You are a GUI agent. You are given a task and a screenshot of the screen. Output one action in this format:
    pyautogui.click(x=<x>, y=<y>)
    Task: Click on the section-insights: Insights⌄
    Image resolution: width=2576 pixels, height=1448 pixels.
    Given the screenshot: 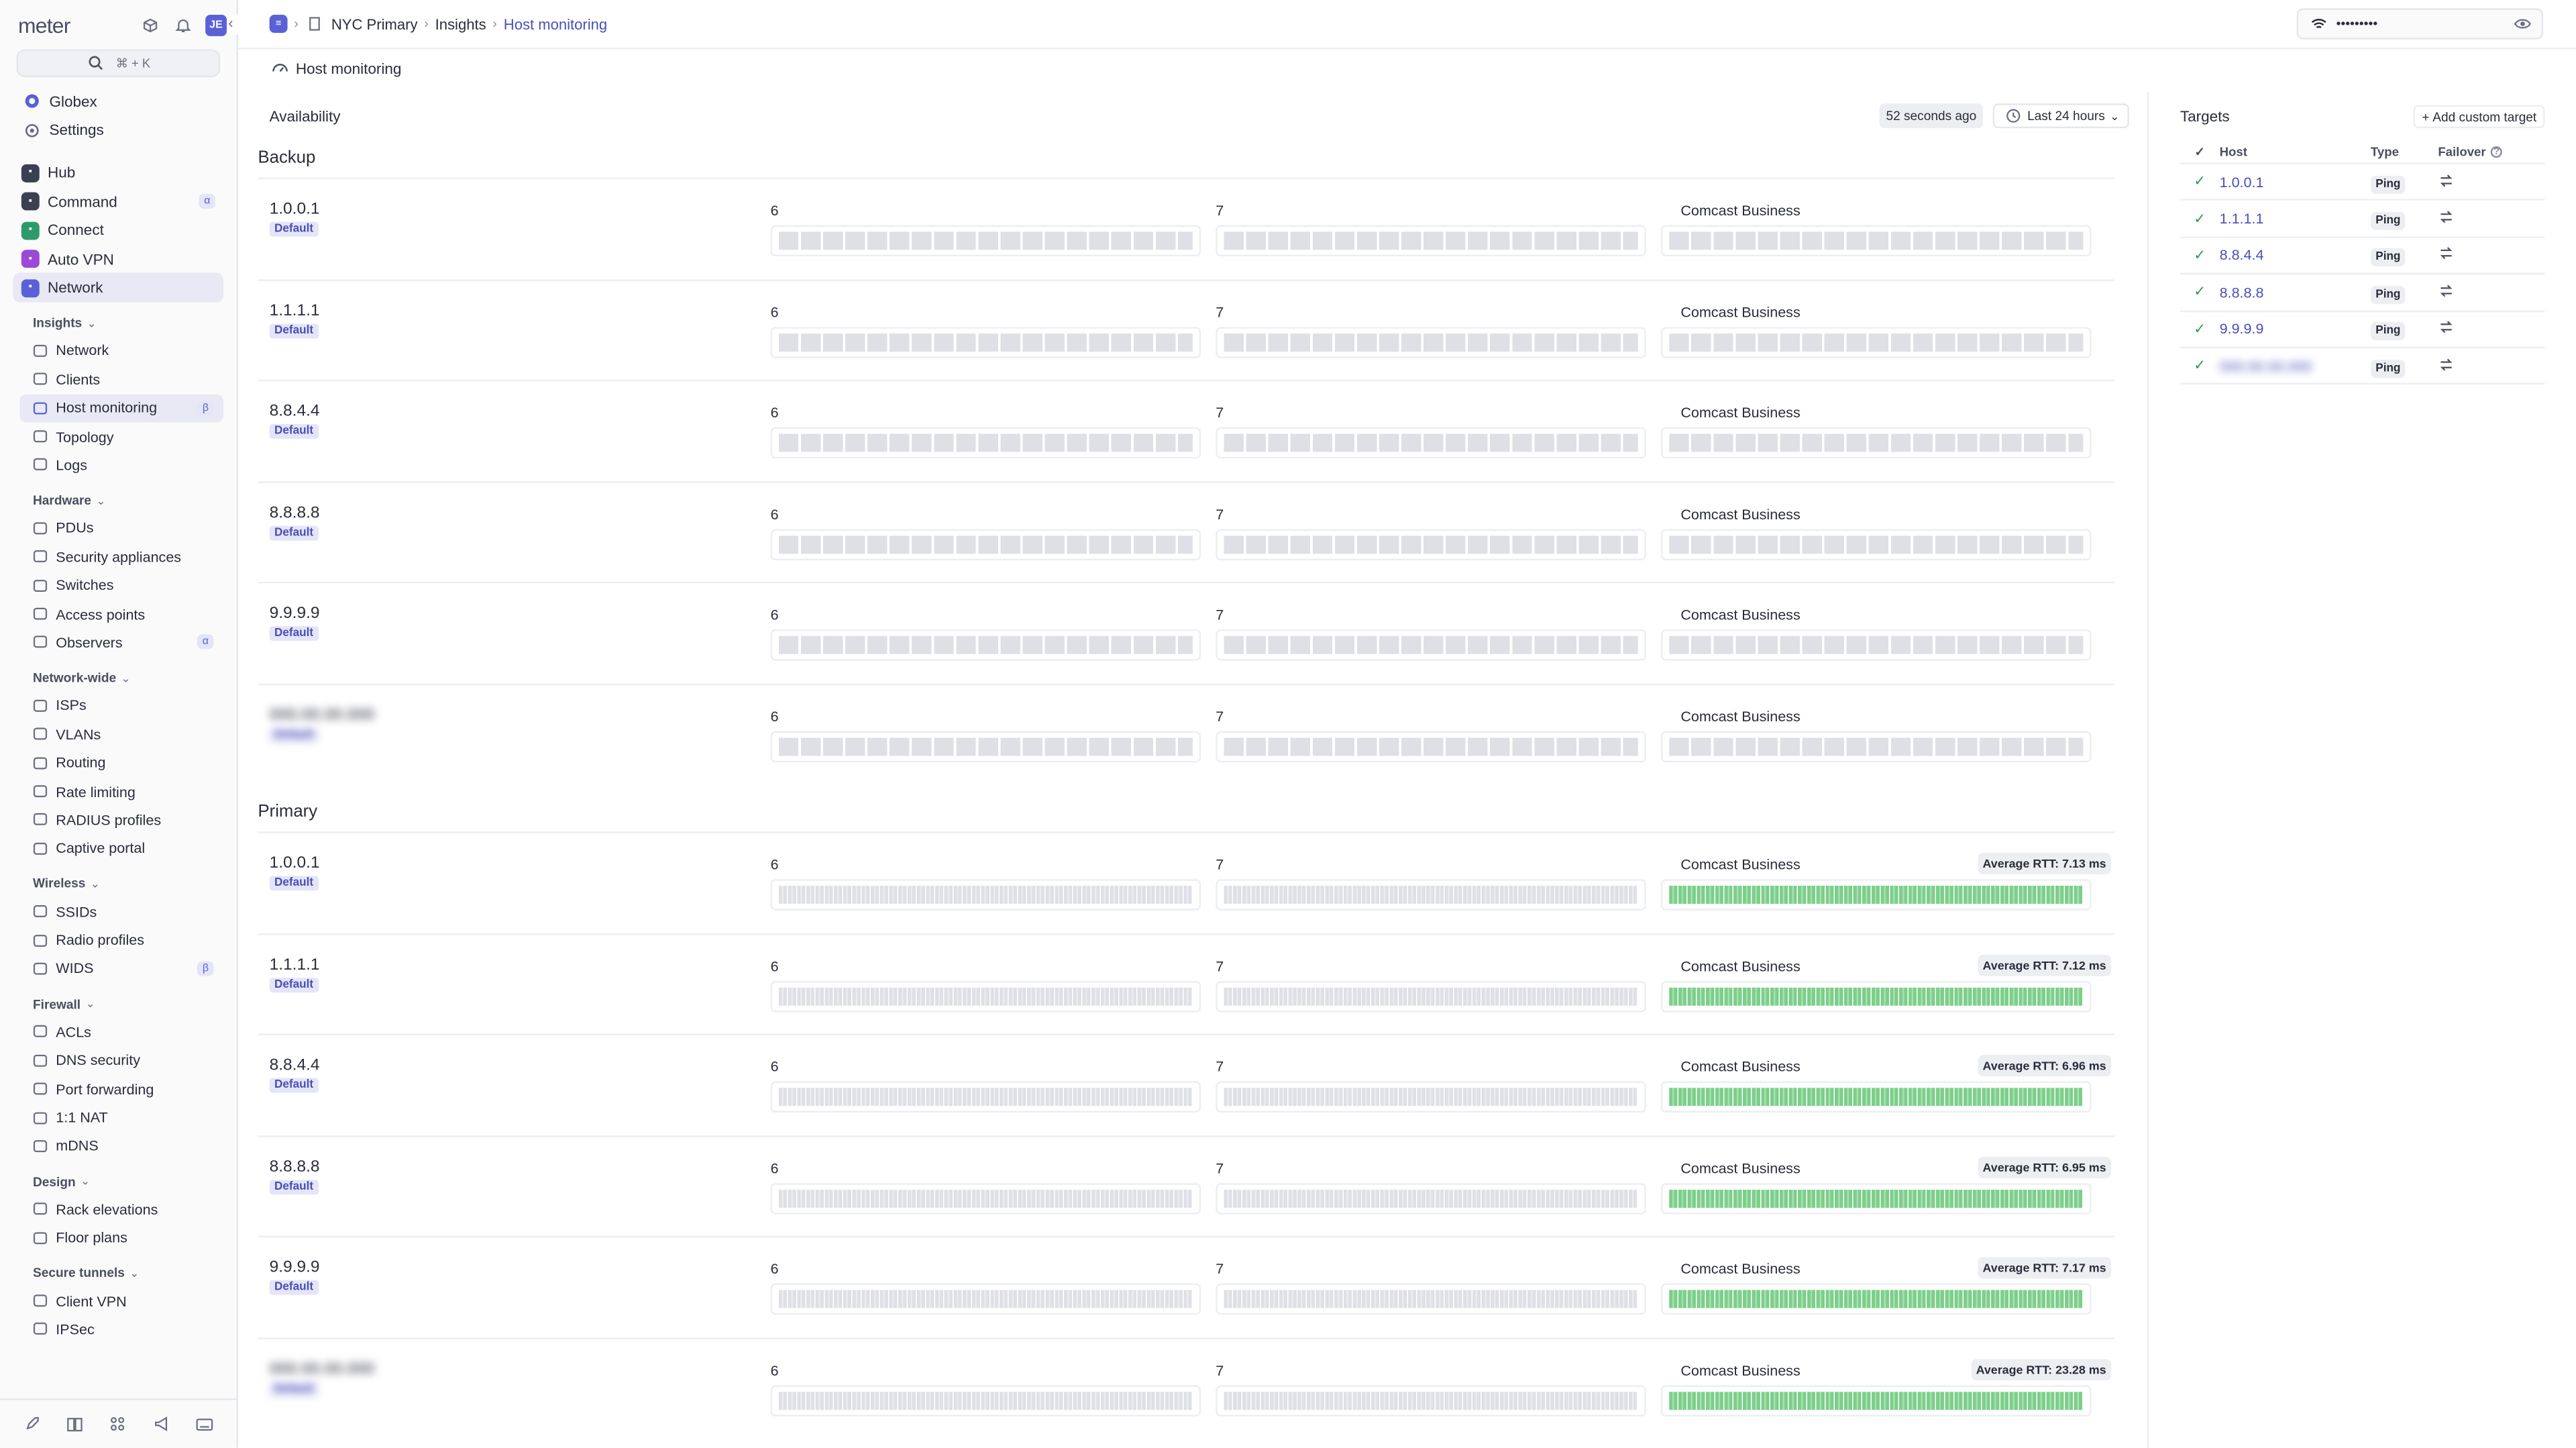 What is the action you would take?
    pyautogui.click(x=128, y=323)
    